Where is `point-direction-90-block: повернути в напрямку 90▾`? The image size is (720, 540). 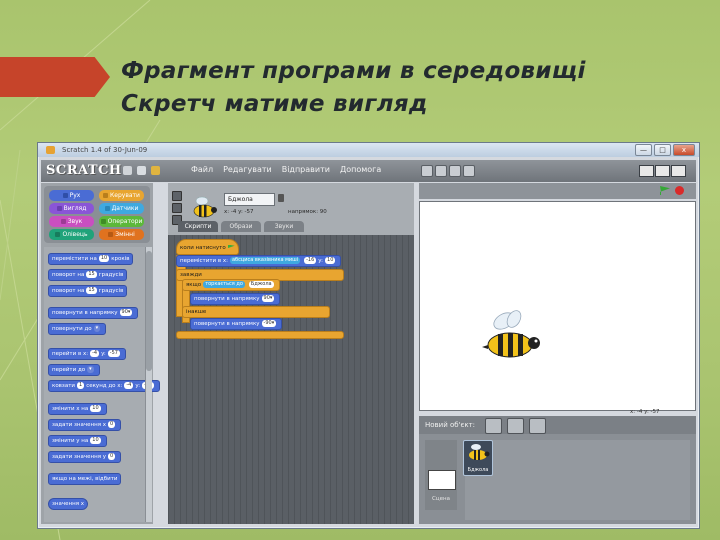 point-direction-90-block: повернути в напрямку 90▾ is located at coordinates (235, 299).